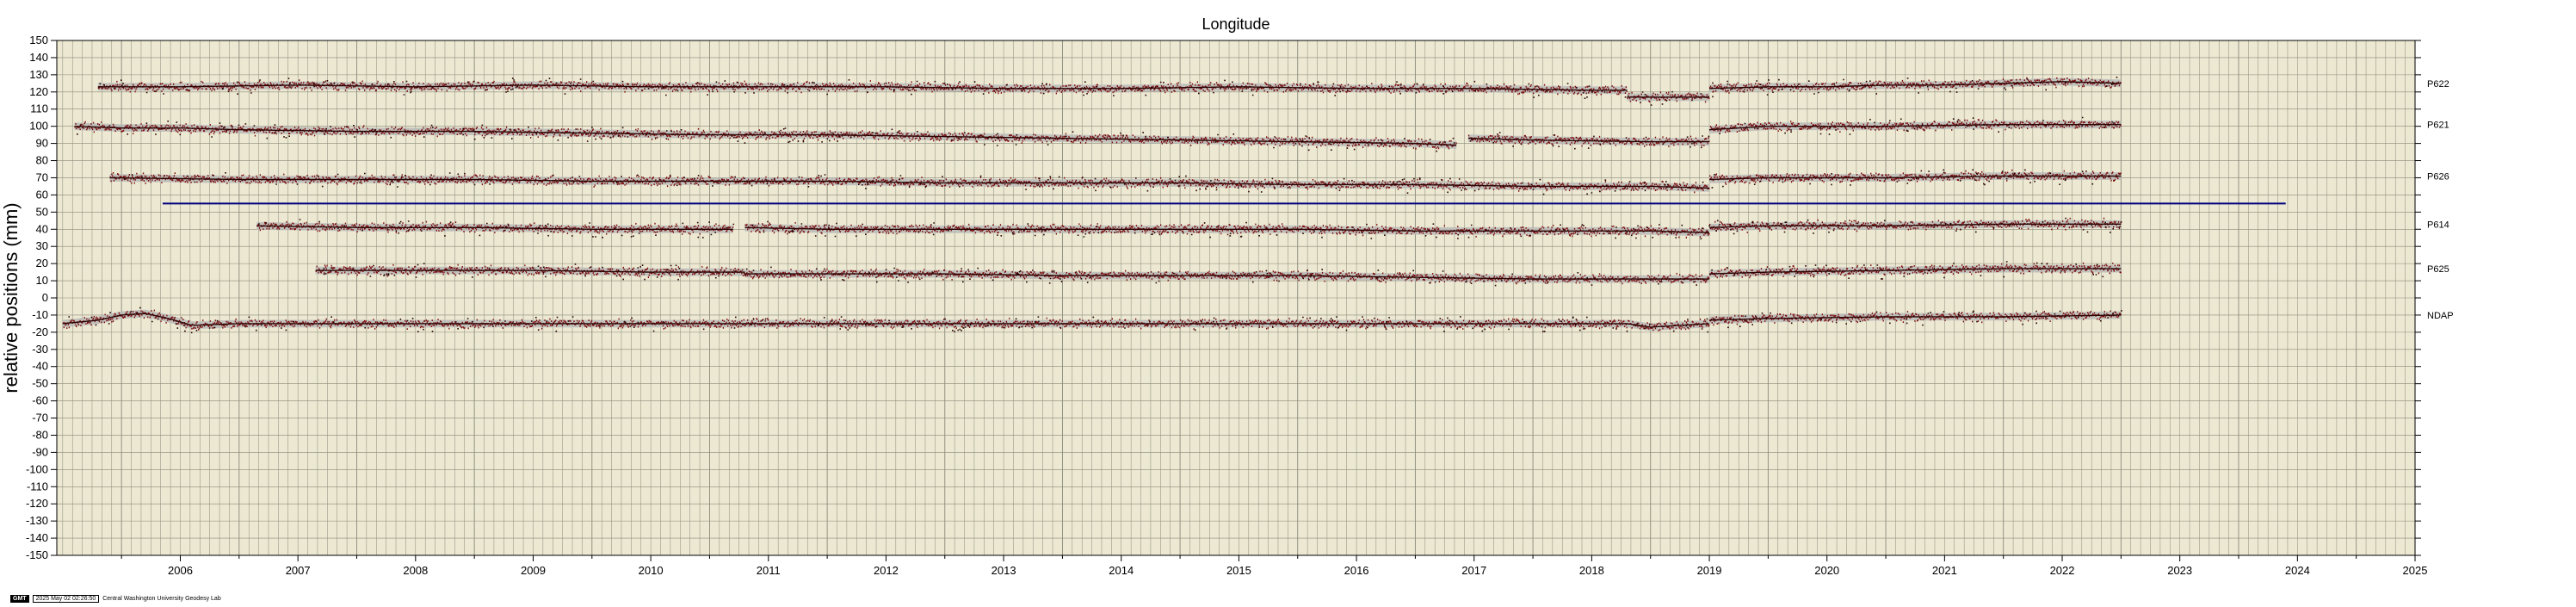 This screenshot has width=2576, height=607. I want to click on x-tick-label: 2017, so click(1473, 570).